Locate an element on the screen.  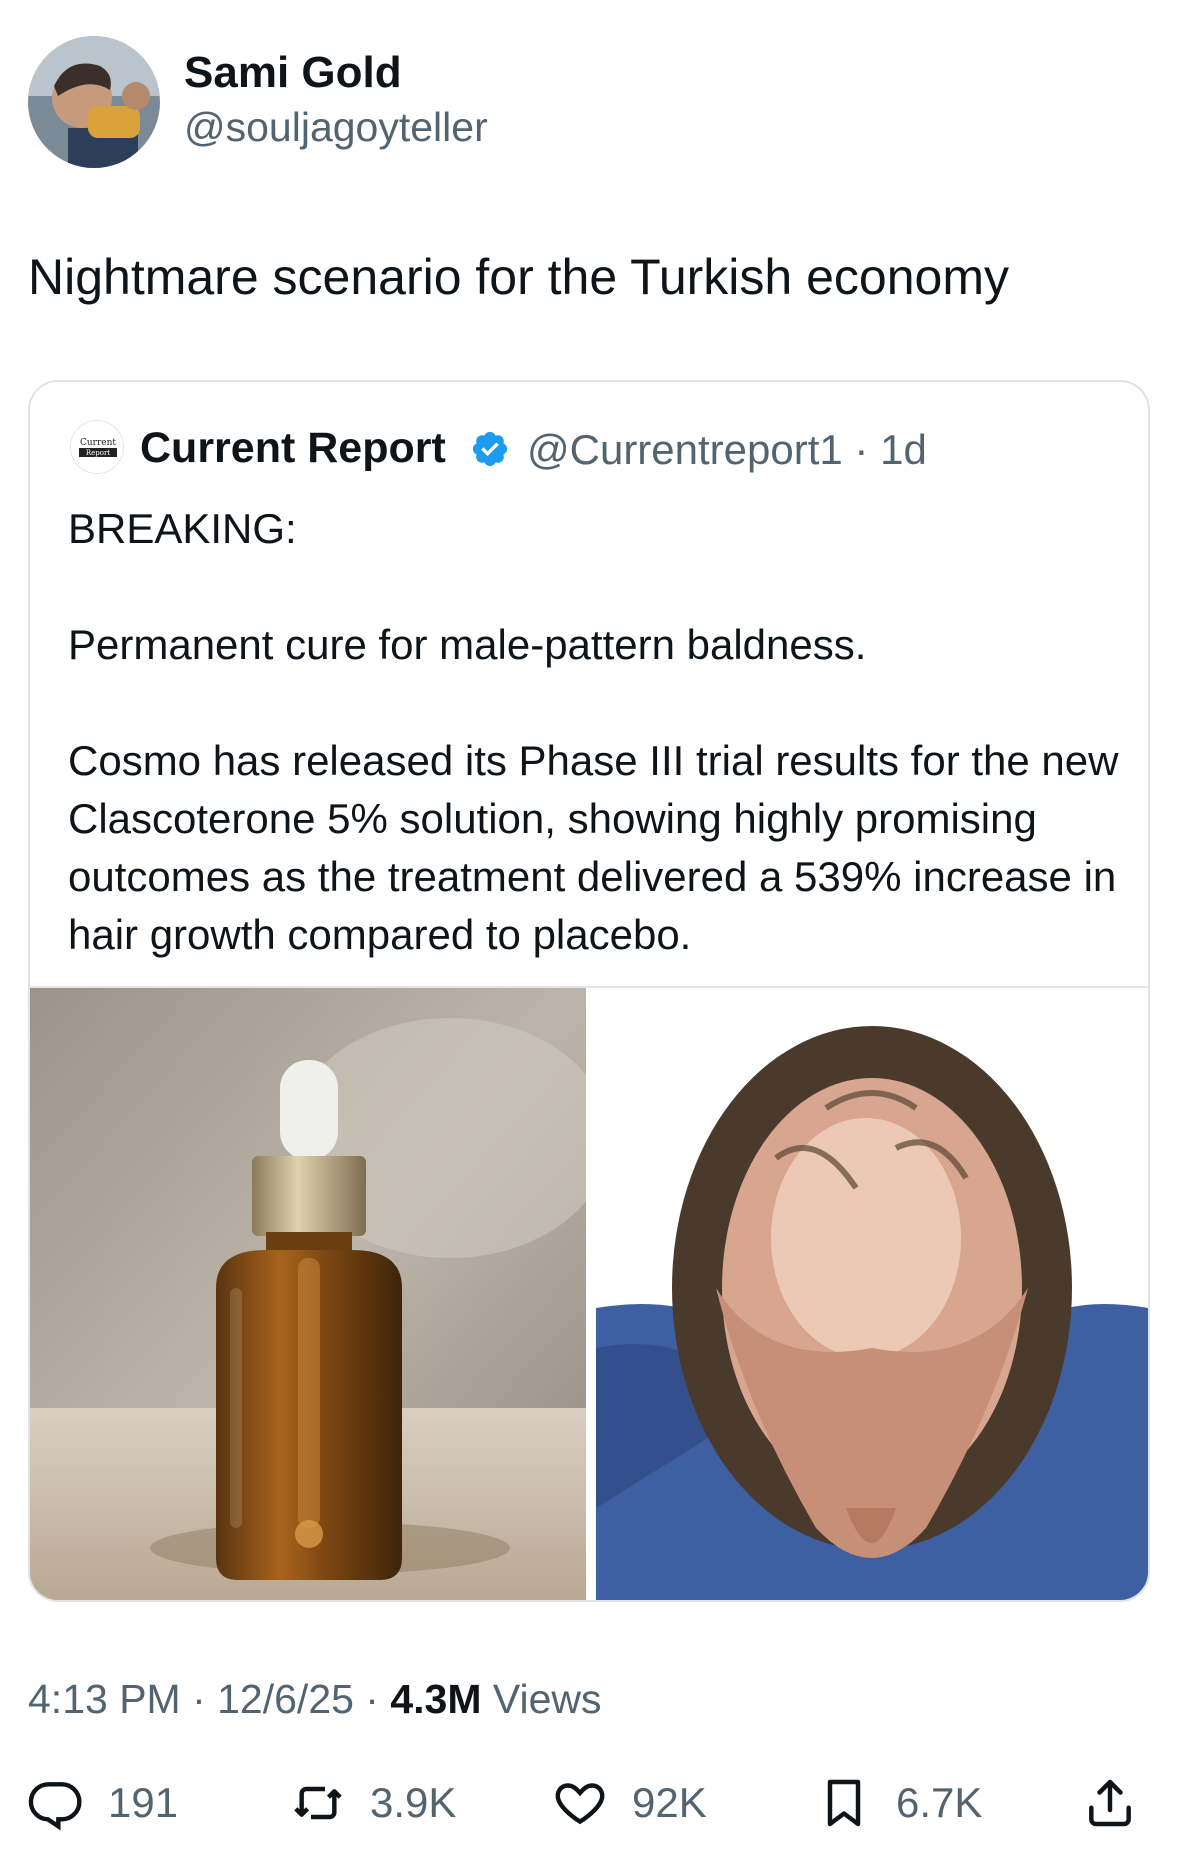
quoted-account-logo: Current Report is located at coordinates (97, 447).